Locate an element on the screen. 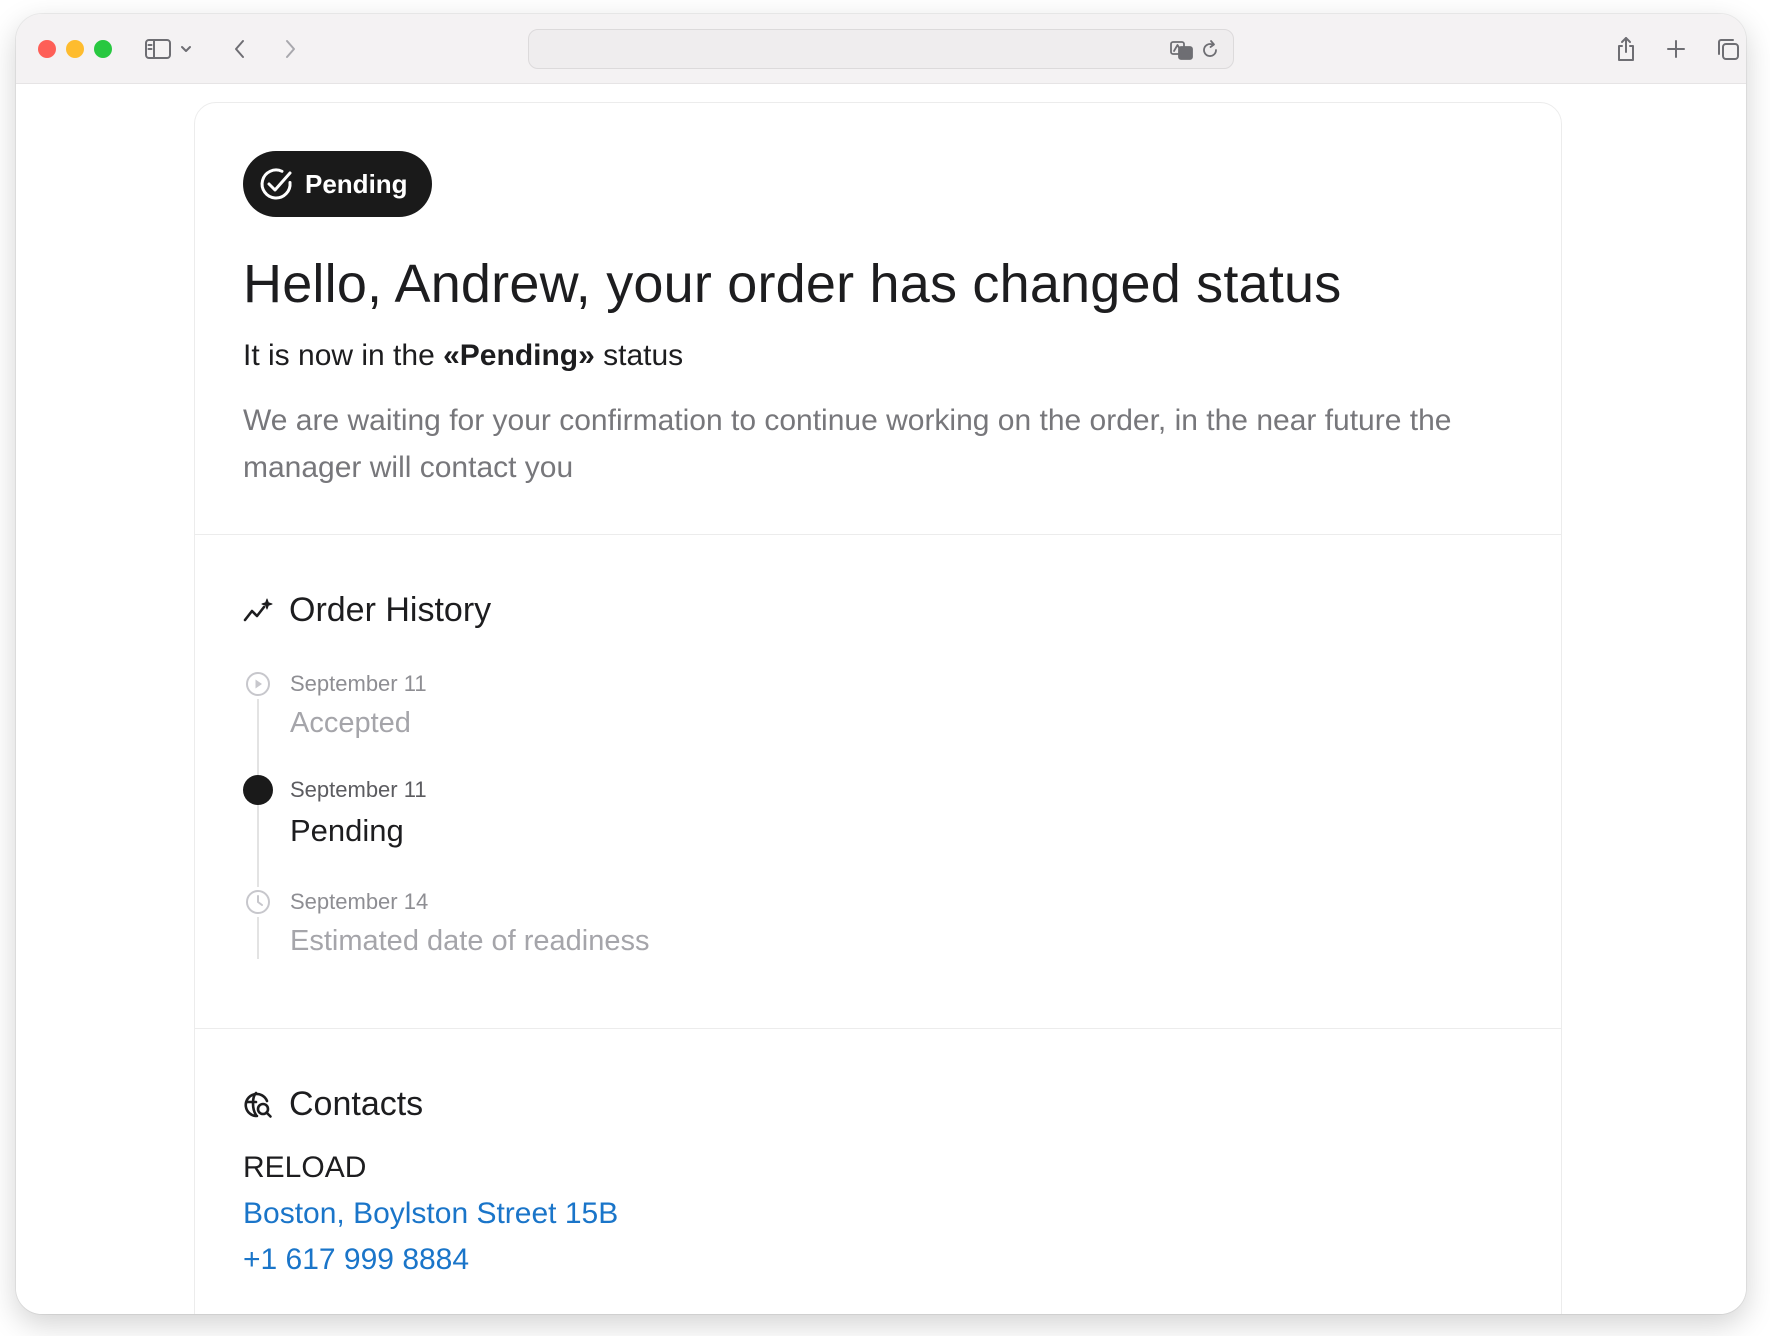  status-badge: Pending is located at coordinates (337, 184).